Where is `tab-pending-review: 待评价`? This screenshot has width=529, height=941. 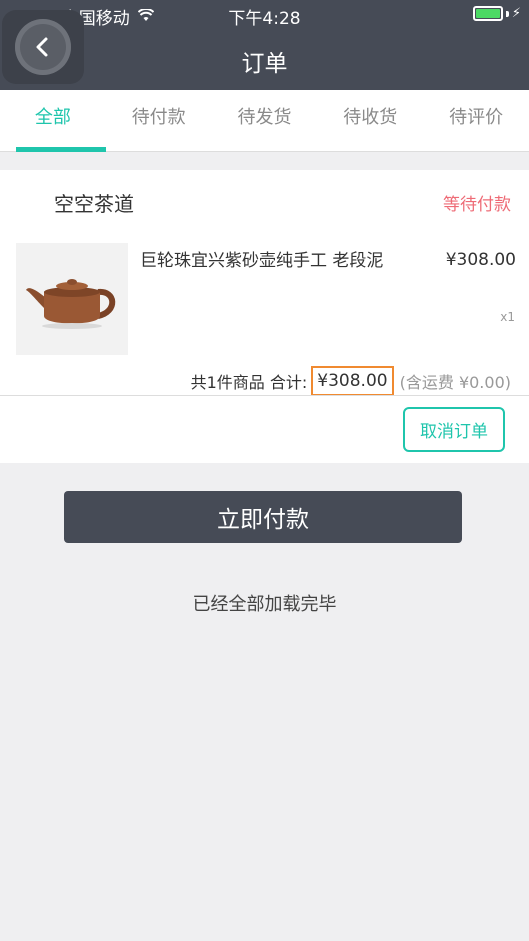 tab-pending-review: 待评价 is located at coordinates (476, 120).